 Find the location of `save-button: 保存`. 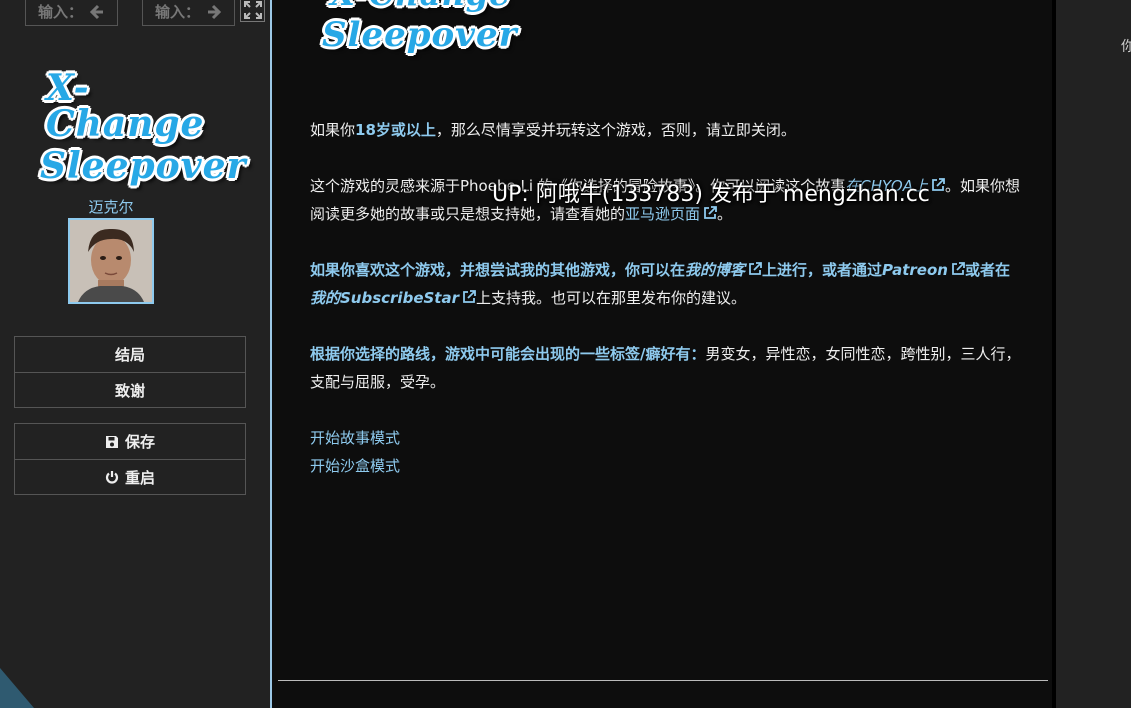

save-button: 保存 is located at coordinates (130, 441).